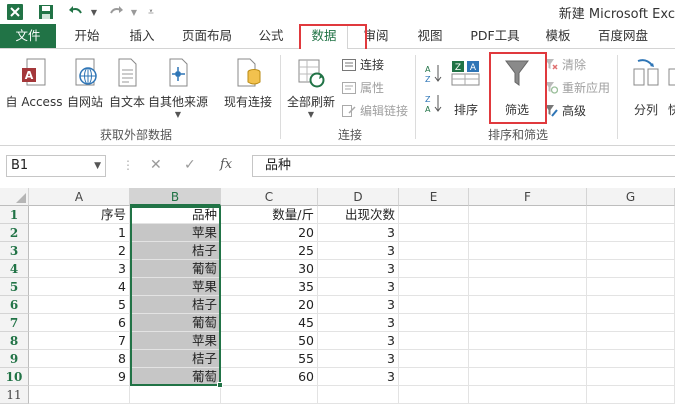 This screenshot has height=412, width=675. What do you see at coordinates (14, 341) in the screenshot?
I see `row-header: 8` at bounding box center [14, 341].